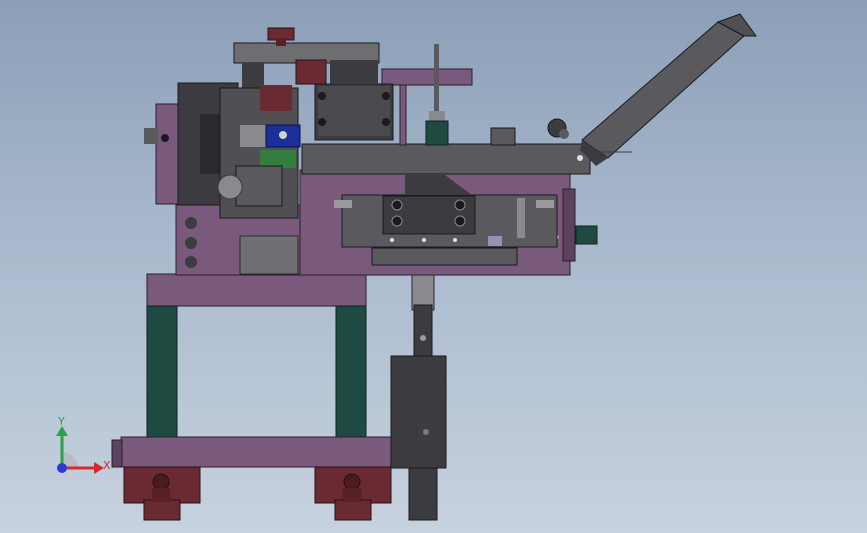 Image resolution: width=867 pixels, height=533 pixels. I want to click on vertical-slide, so click(418, 395).